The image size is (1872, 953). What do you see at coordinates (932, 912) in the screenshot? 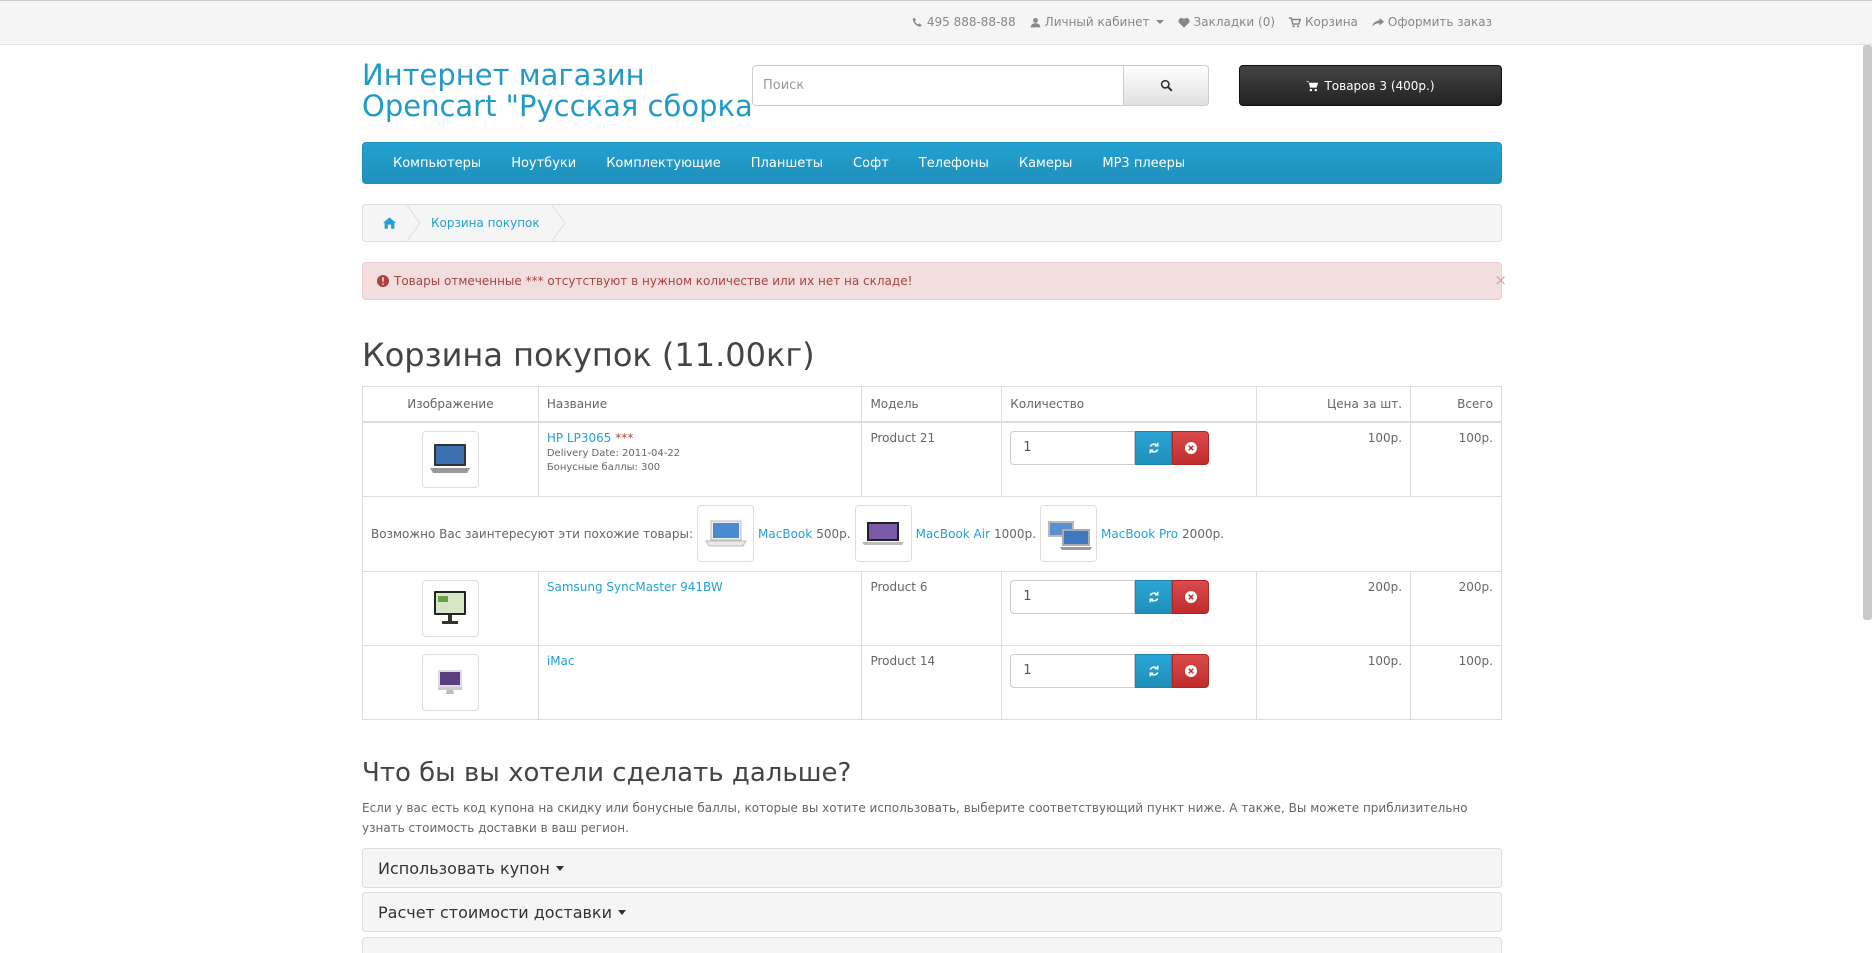
I see `shipping-panel-toggle: Расчет стоимости доставки` at bounding box center [932, 912].